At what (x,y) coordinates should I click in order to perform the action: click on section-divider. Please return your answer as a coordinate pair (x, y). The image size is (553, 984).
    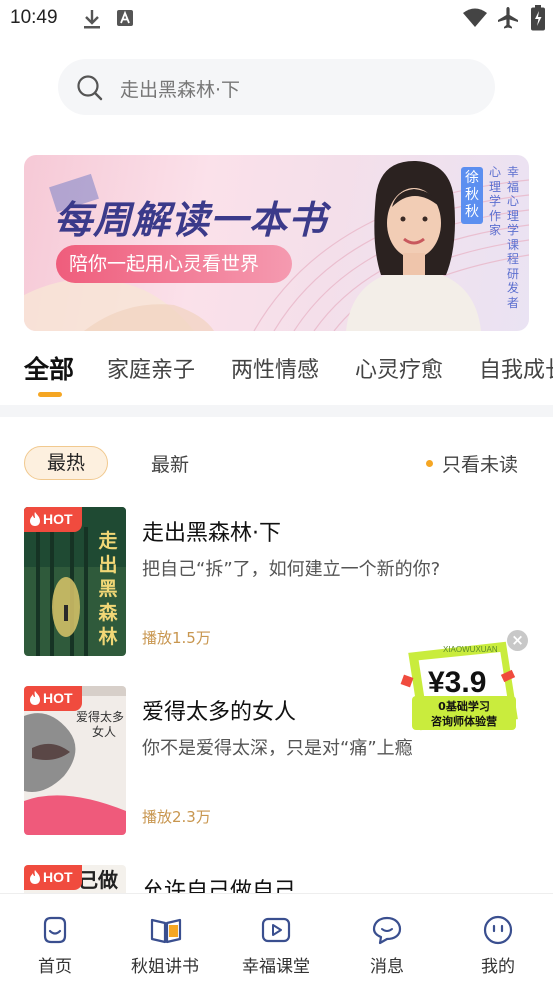
    Looking at the image, I should click on (276, 411).